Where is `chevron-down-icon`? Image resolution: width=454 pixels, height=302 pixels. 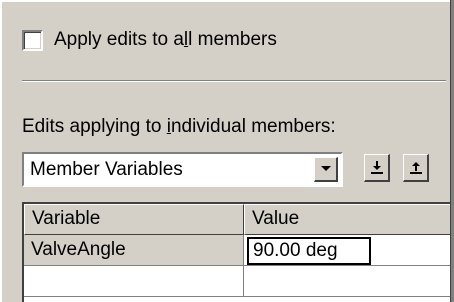 chevron-down-icon is located at coordinates (325, 168).